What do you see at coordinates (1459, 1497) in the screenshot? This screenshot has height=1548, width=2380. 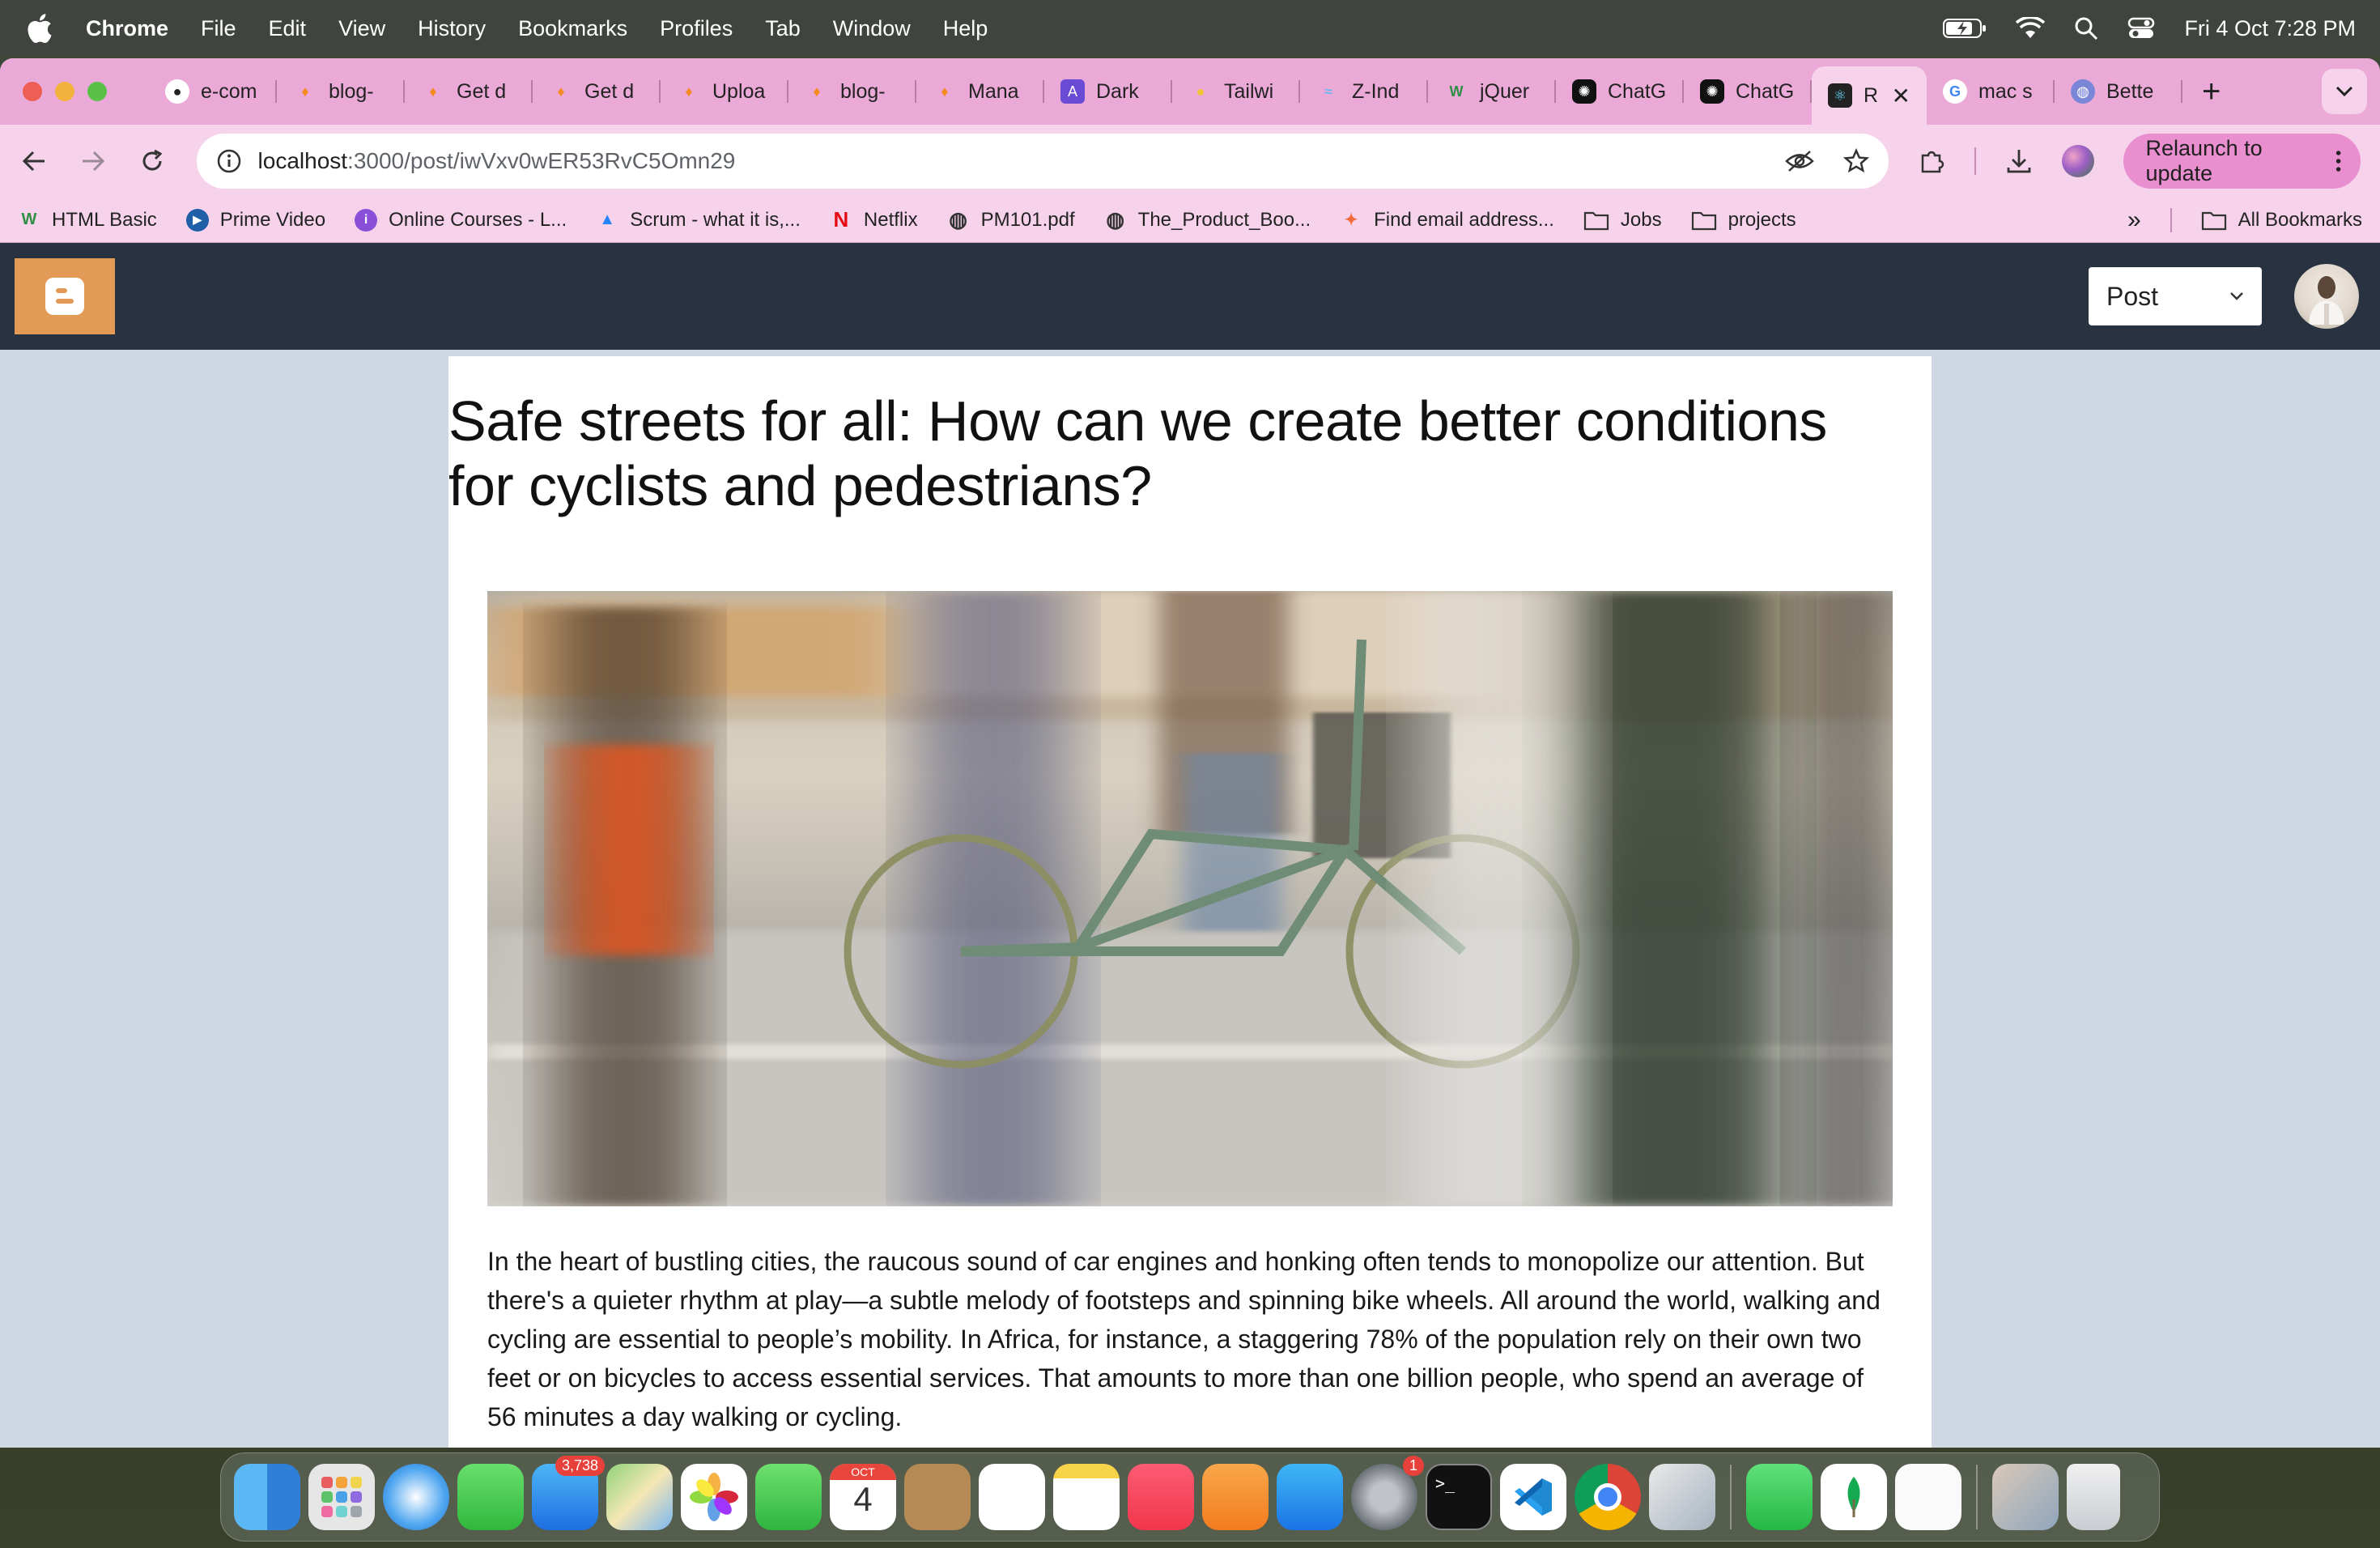 I see `terminal-icon: >_` at bounding box center [1459, 1497].